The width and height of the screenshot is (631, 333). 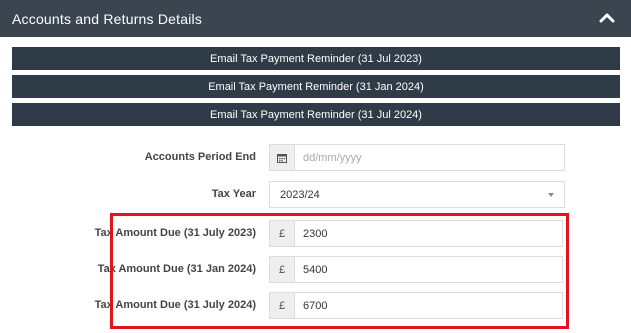 I want to click on email-reminder-button-jul-2023: Email Tax Payment Reminder (31 Jul 2023), so click(x=316, y=58).